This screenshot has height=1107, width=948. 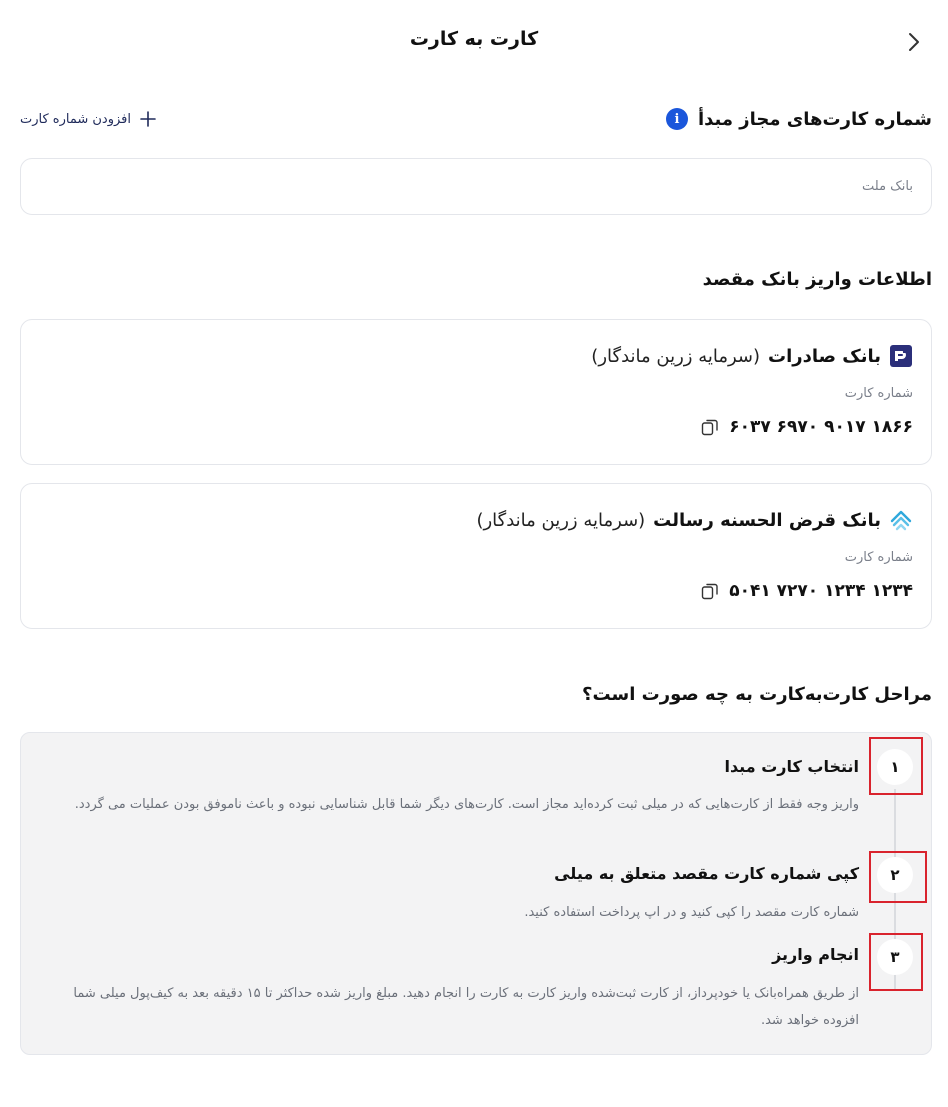 I want to click on destination-title: اطلاعات واریز بانک مقصد, so click(x=817, y=279).